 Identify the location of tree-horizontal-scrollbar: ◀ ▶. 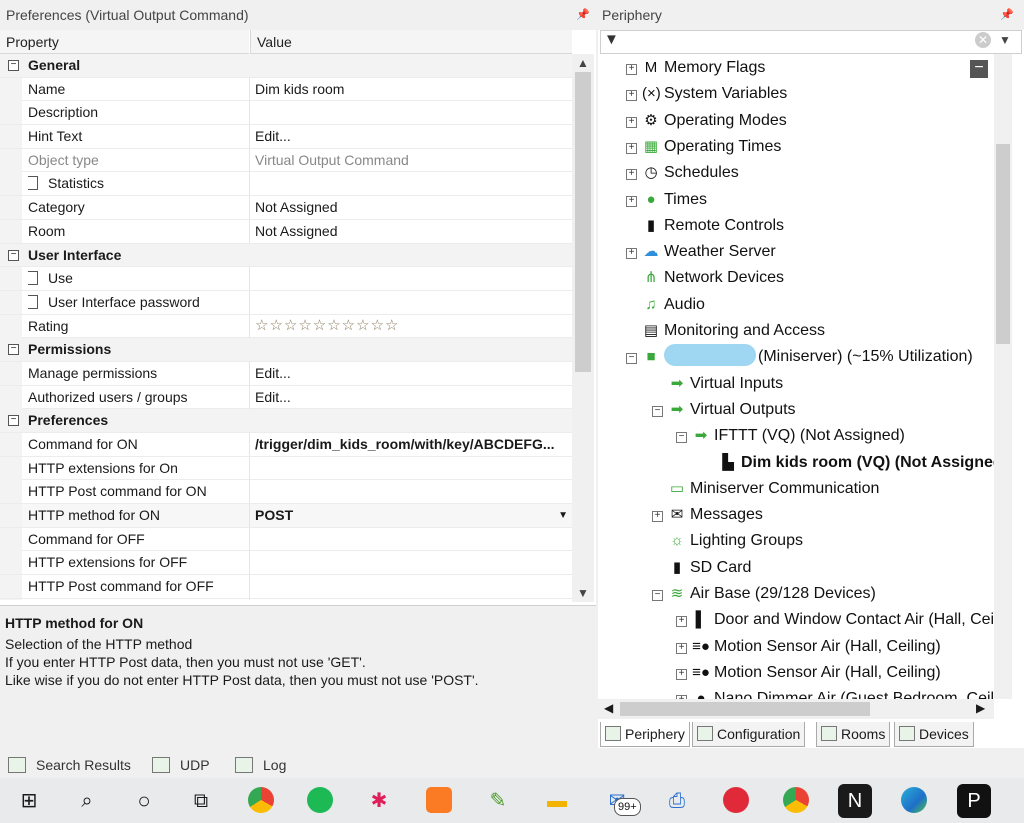
(796, 709).